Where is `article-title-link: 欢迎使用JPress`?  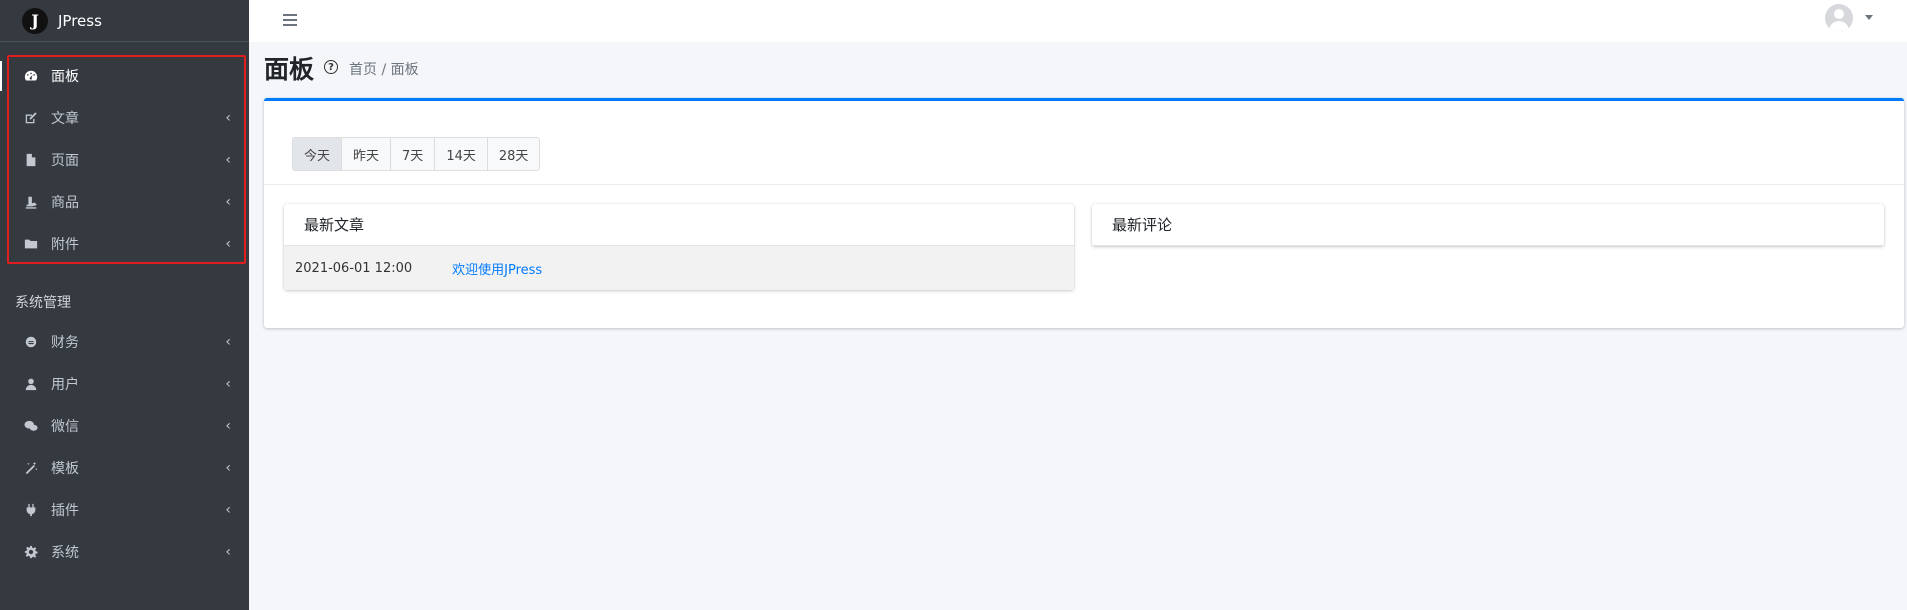 article-title-link: 欢迎使用JPress is located at coordinates (497, 268).